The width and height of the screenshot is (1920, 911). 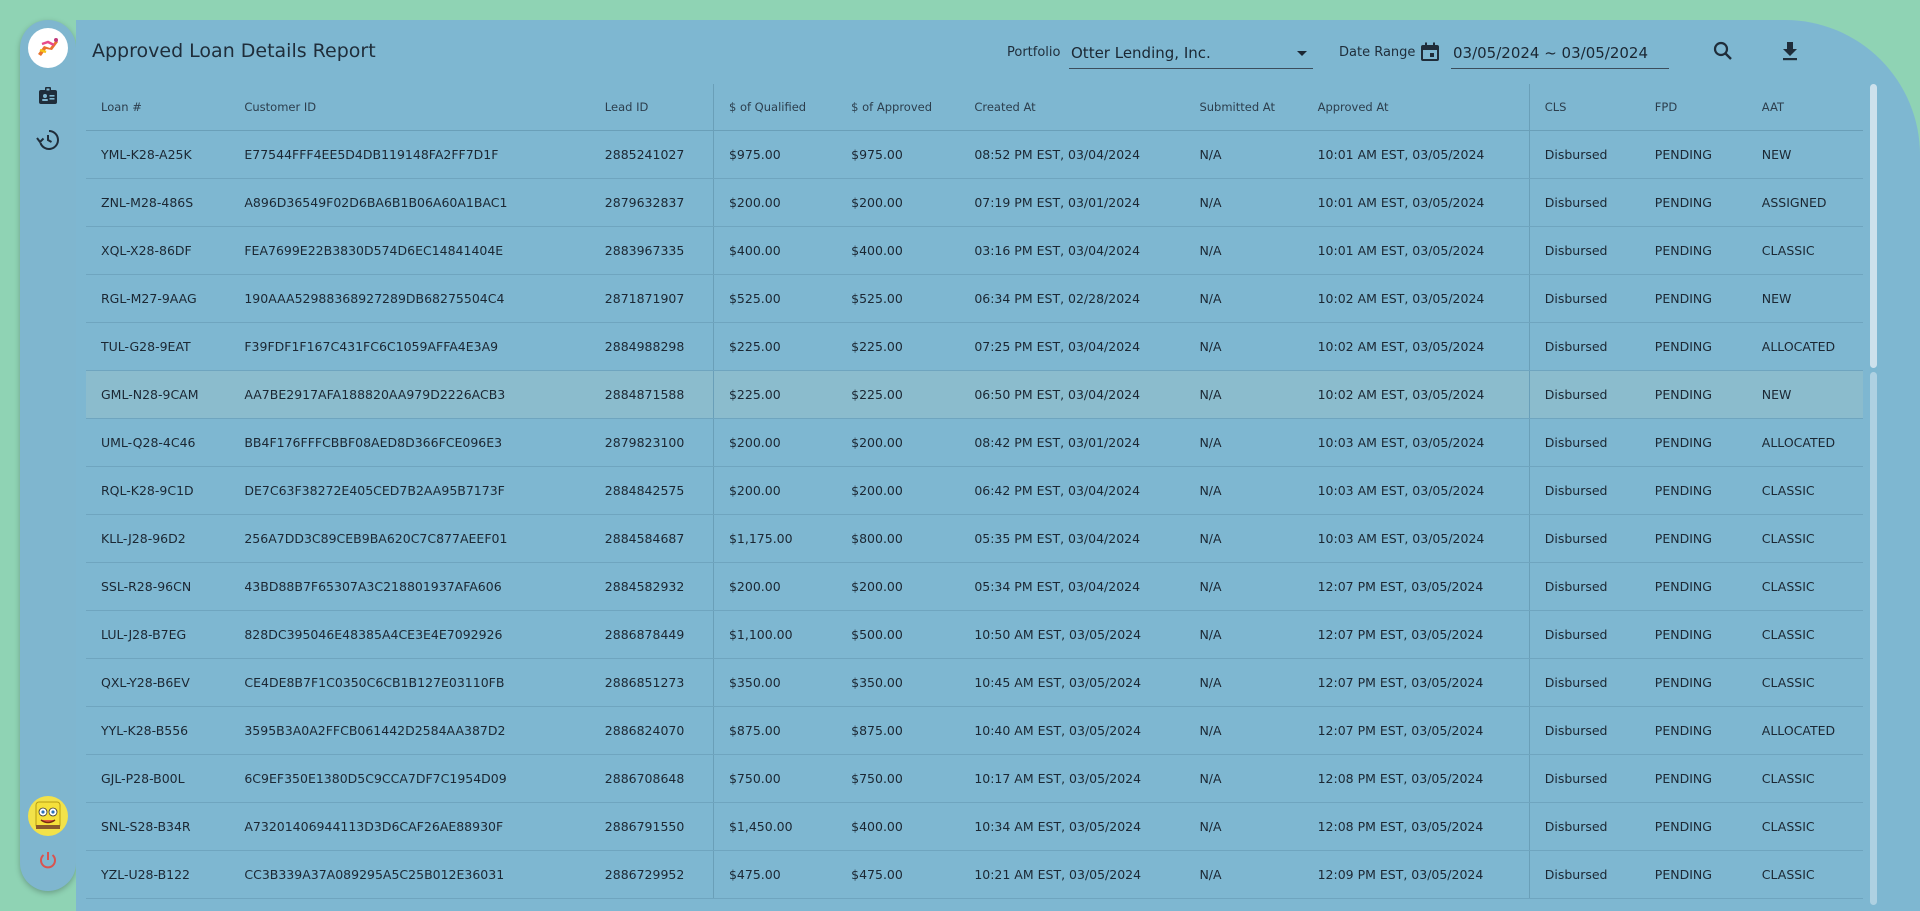 What do you see at coordinates (409, 107) in the screenshot?
I see `column-header-customer-id: Customer ID` at bounding box center [409, 107].